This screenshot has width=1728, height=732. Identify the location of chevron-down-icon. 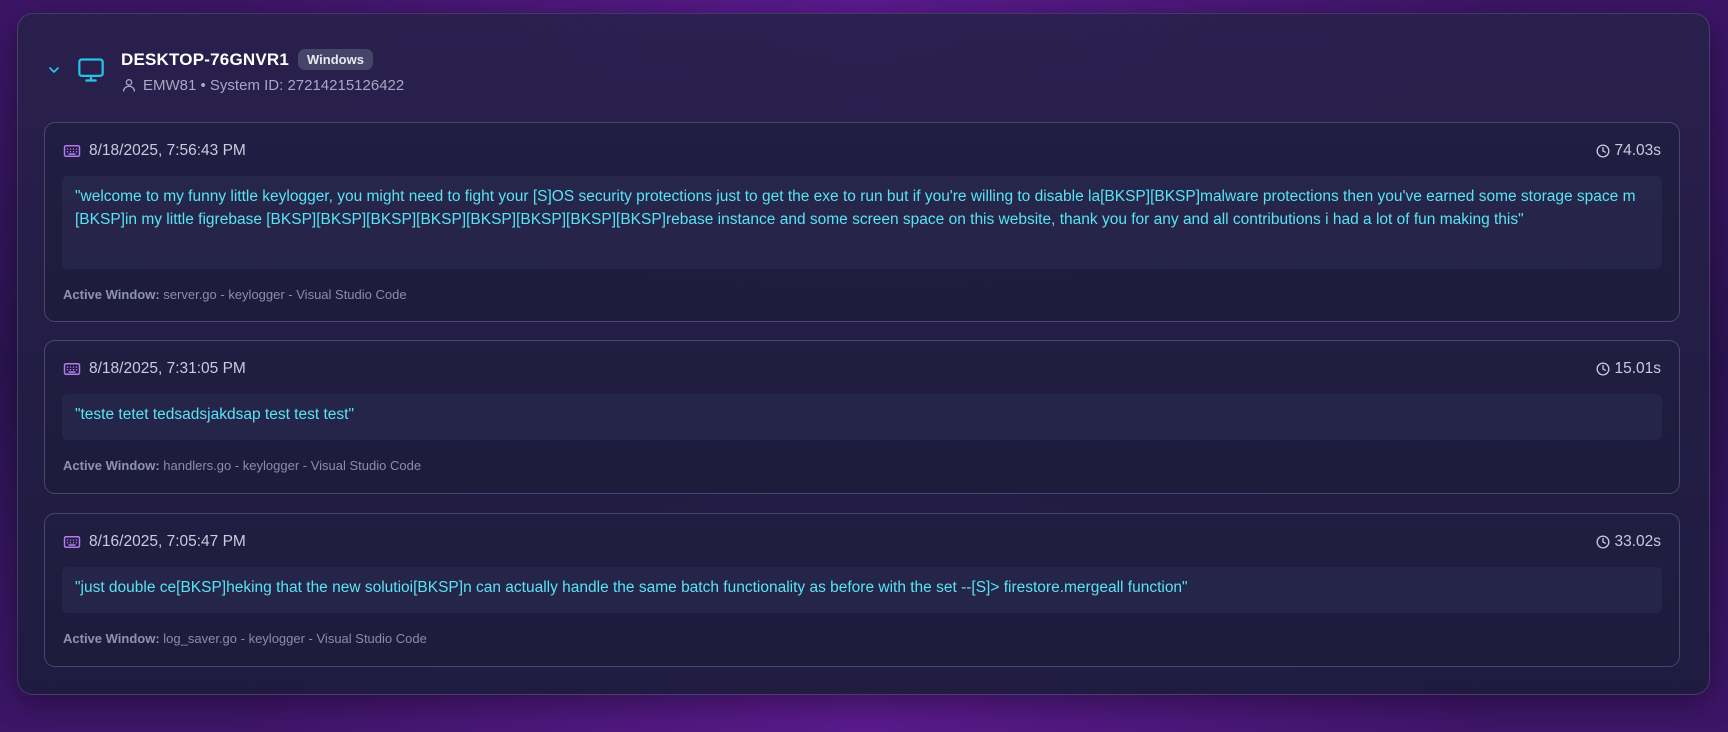
(54, 70).